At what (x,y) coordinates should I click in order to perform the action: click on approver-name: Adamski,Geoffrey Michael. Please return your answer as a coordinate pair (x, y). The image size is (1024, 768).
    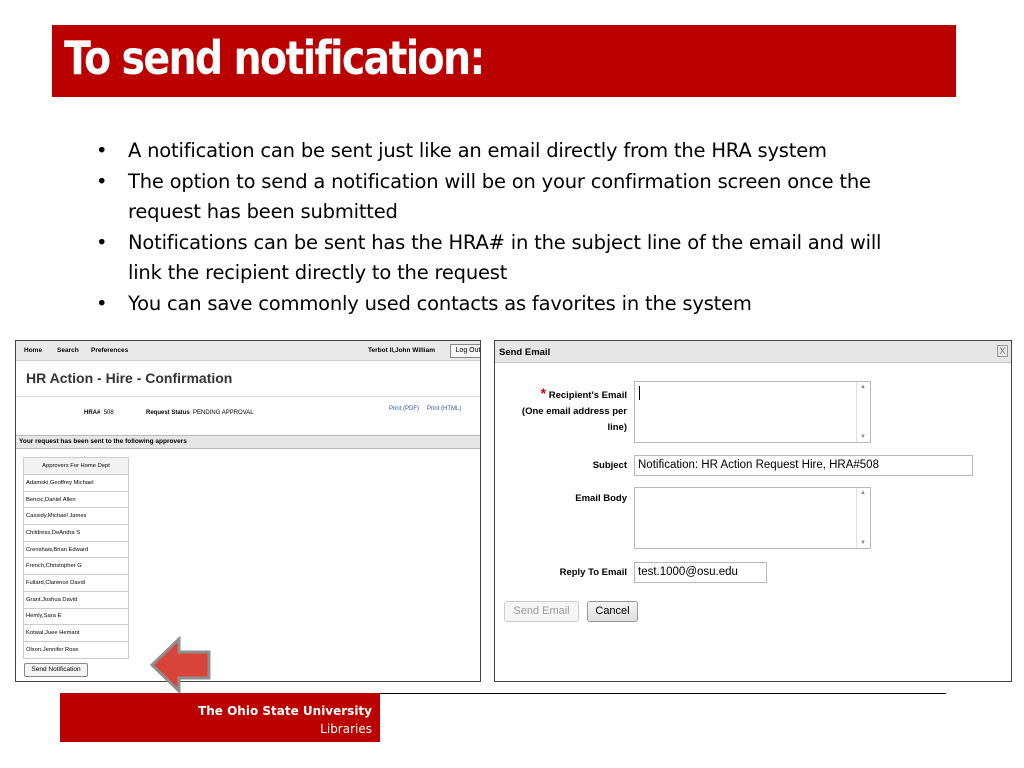
    Looking at the image, I should click on (76, 483).